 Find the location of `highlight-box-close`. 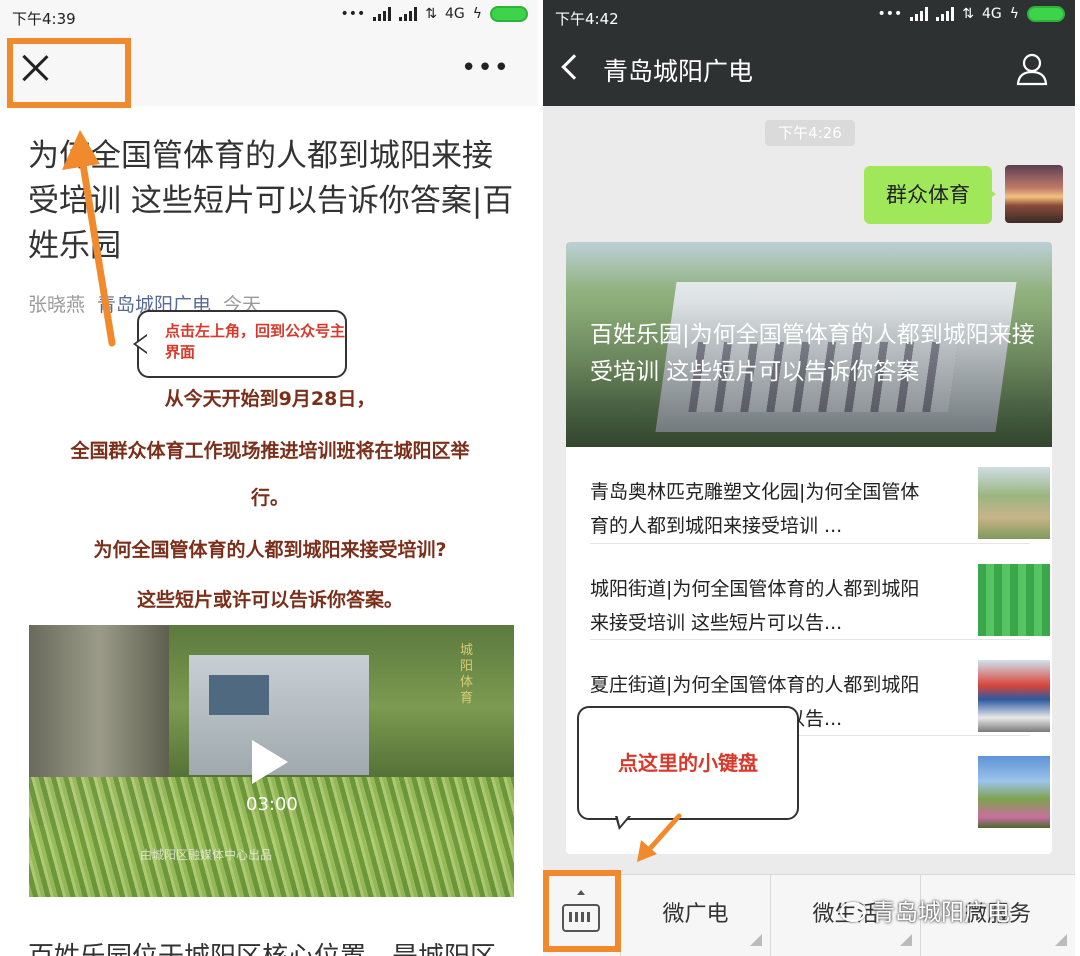

highlight-box-close is located at coordinates (69, 73).